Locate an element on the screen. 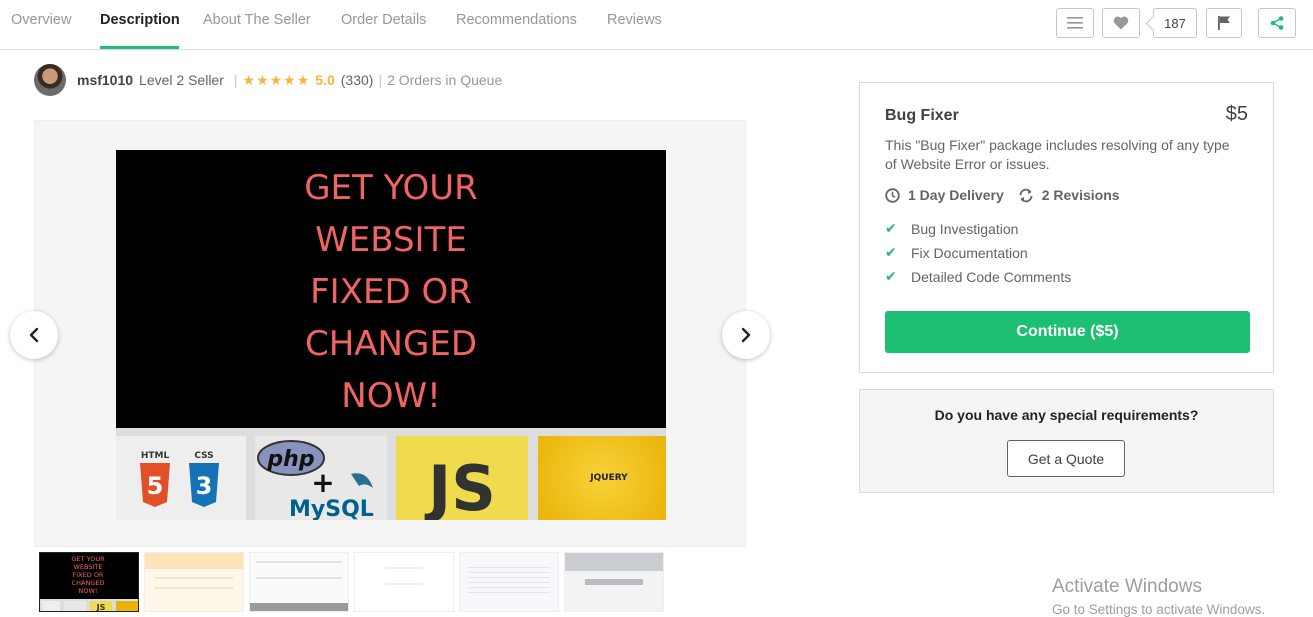 This screenshot has width=1313, height=617. rating-score: 5.0 is located at coordinates (325, 80).